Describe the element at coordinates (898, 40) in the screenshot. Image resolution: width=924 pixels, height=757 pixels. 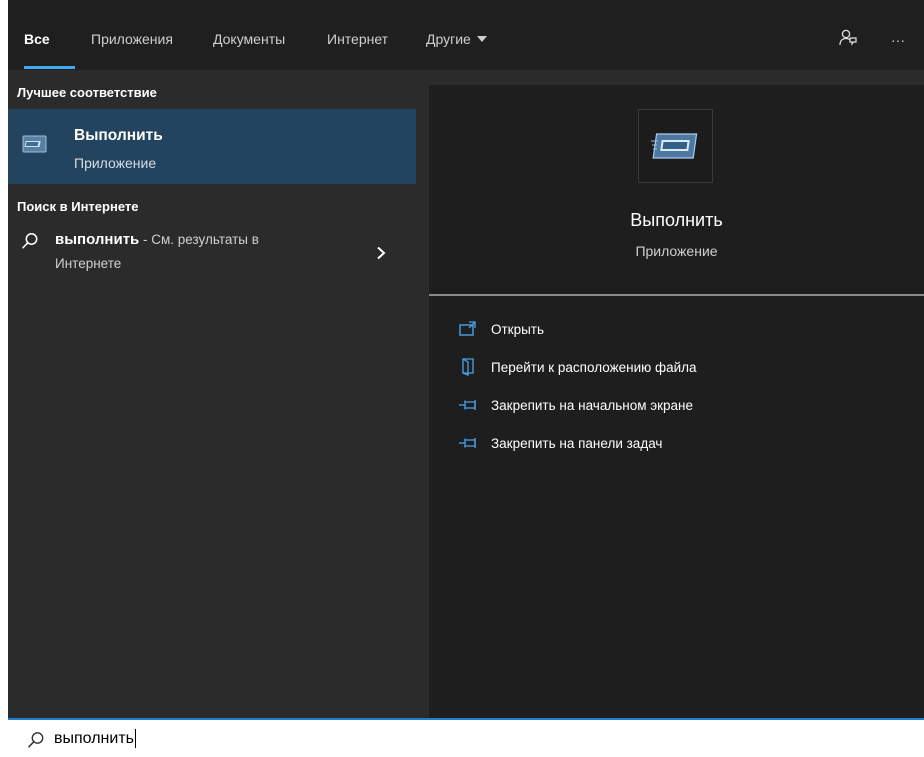
I see `more-options-icon: ···` at that location.